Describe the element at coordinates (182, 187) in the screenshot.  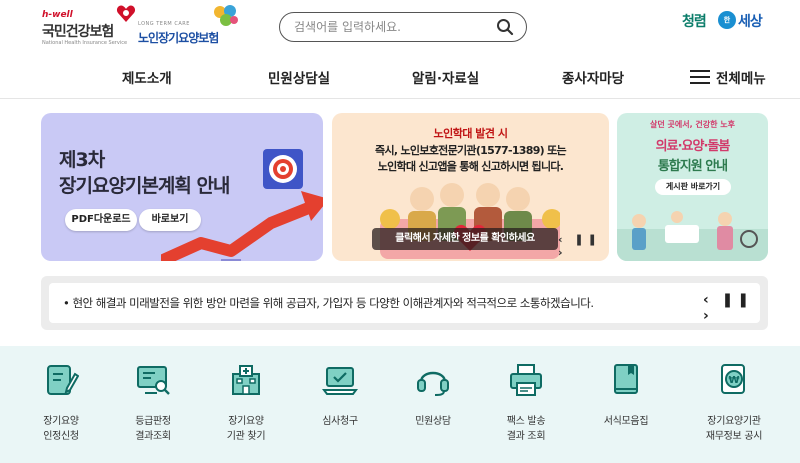
I see `banner-longterm-plan: 제3차 장기요양기본계획 안내 PDF다운로드 바로보기` at that location.